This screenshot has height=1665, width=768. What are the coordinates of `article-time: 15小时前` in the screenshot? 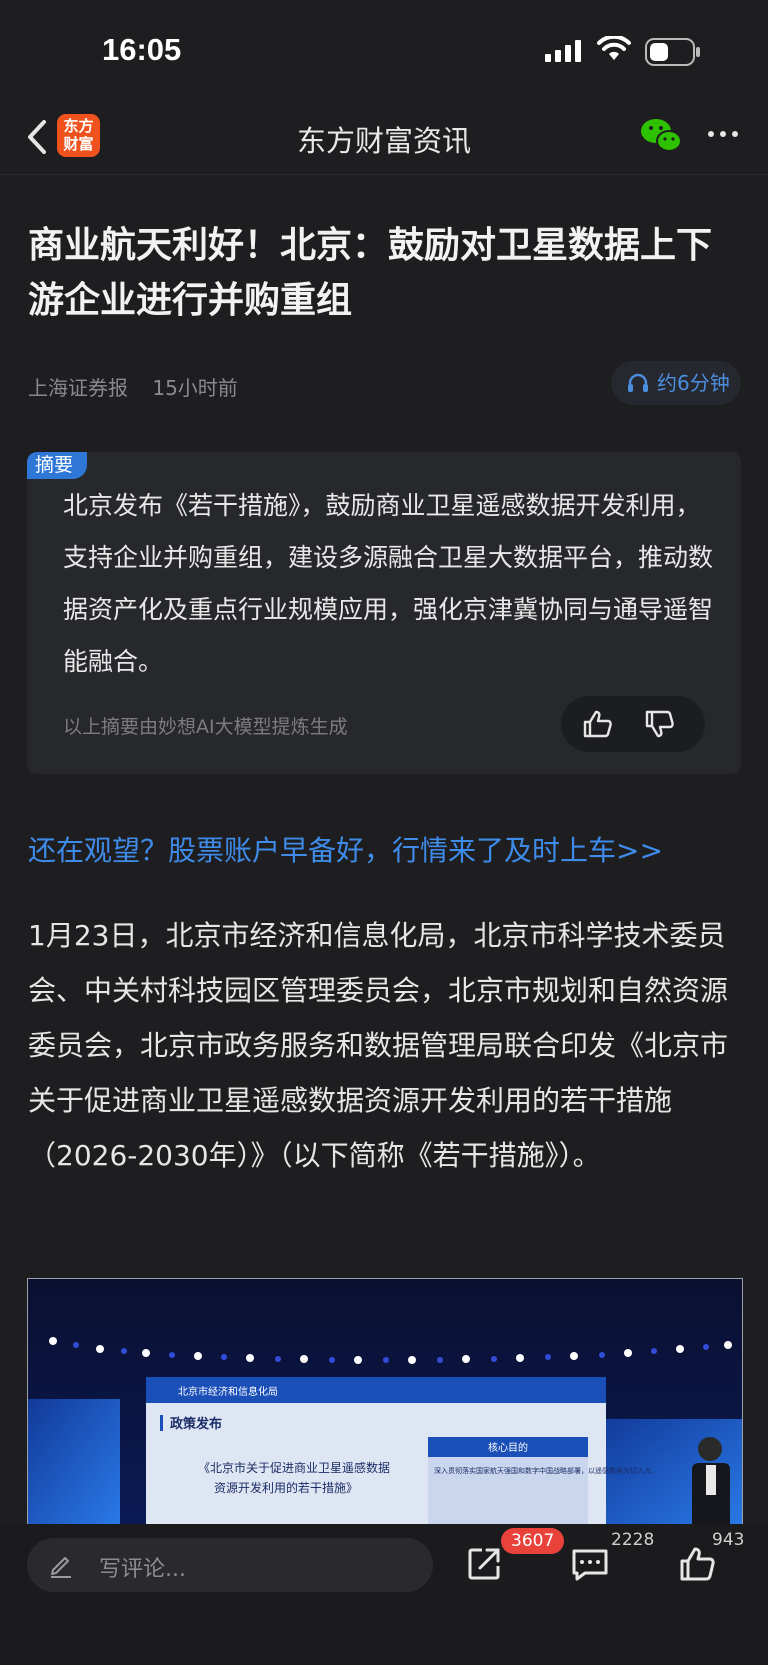 It's located at (195, 388).